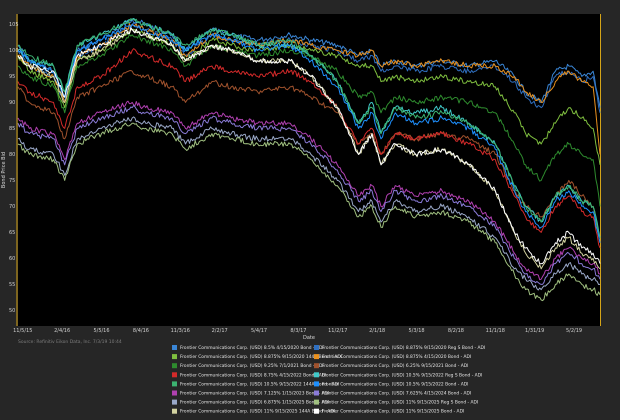 The width and height of the screenshot is (620, 420). Describe the element at coordinates (534, 331) in the screenshot. I see `x-tick-label: 1/31/19` at that location.